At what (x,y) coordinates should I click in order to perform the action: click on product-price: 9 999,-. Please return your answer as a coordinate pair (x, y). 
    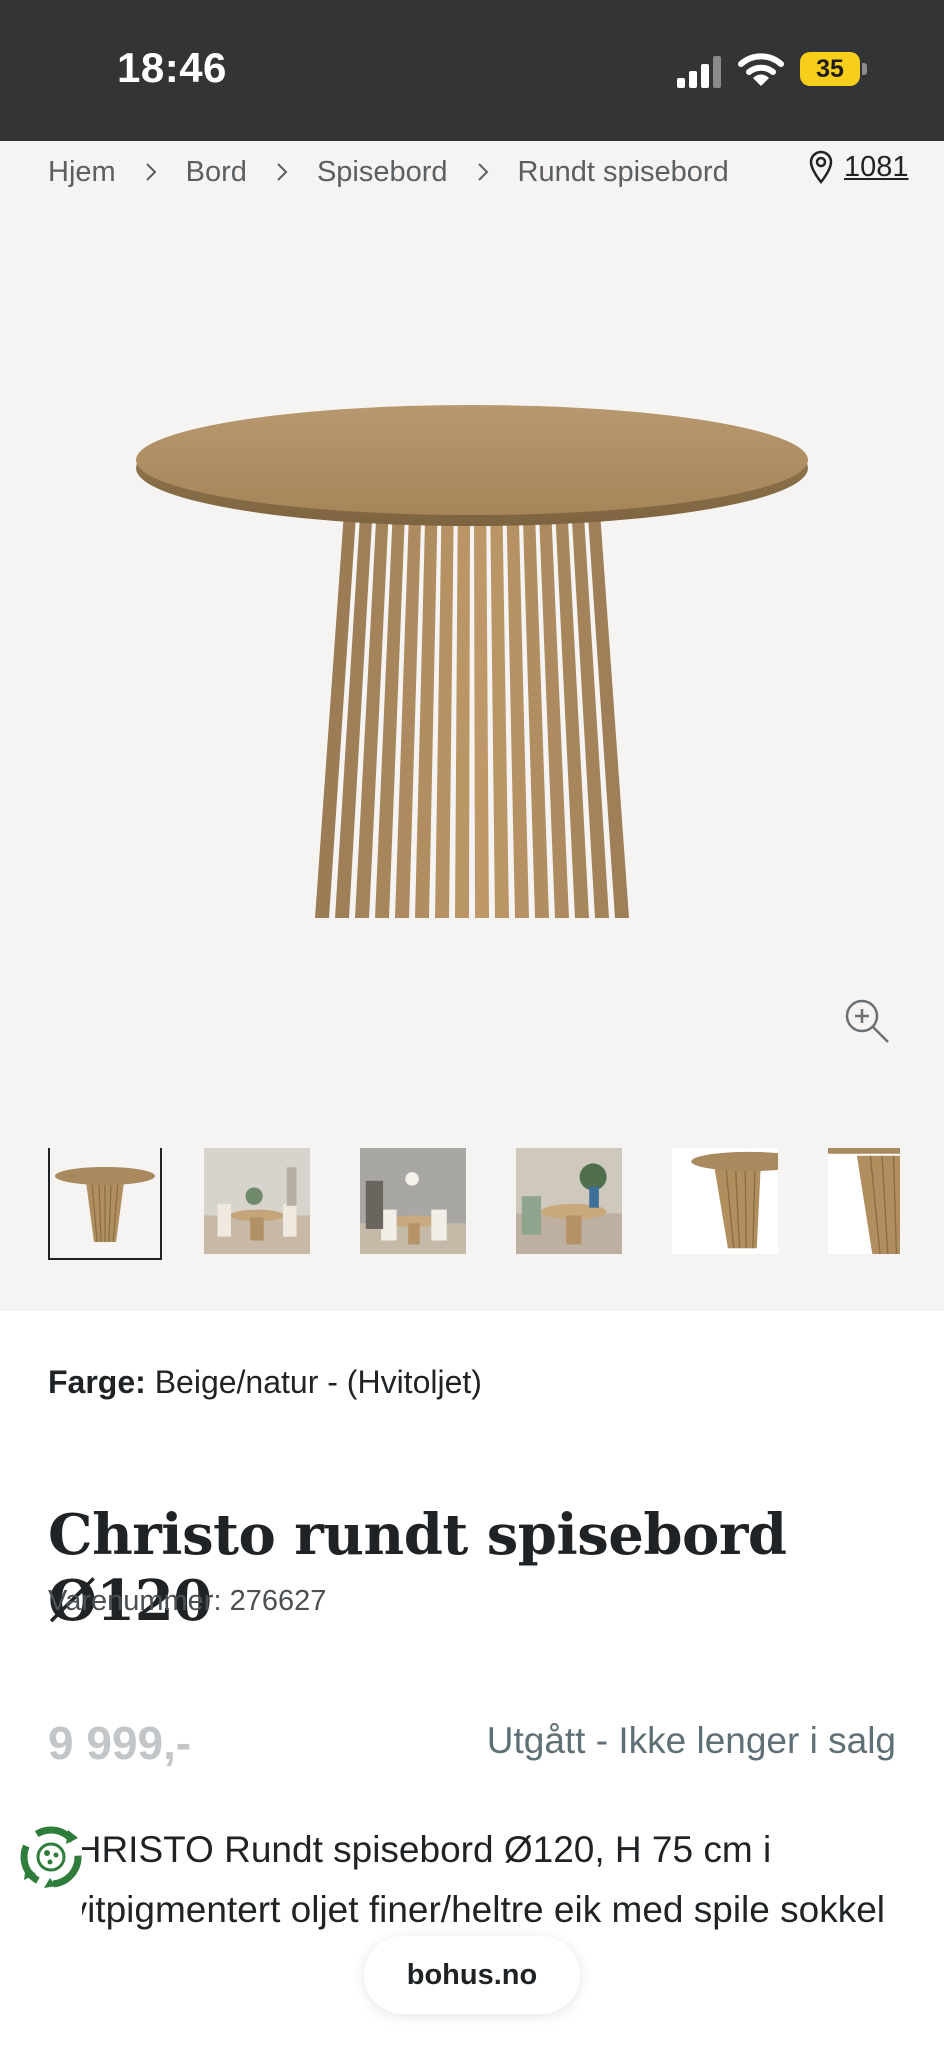
    Looking at the image, I should click on (120, 1743).